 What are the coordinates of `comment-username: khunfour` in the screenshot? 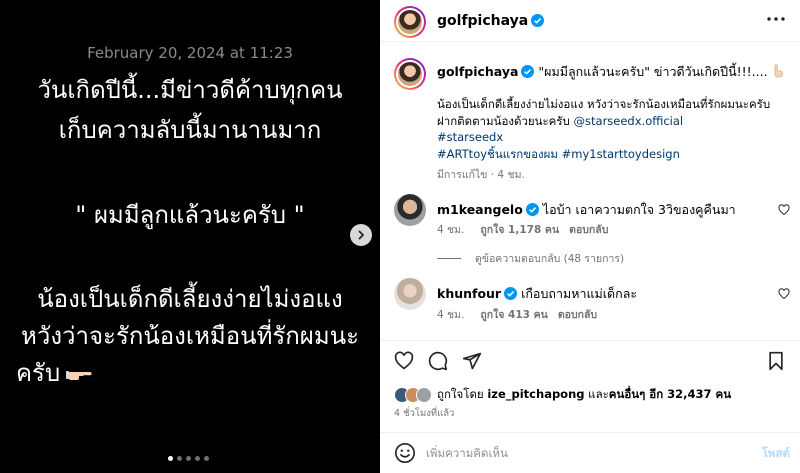 It's located at (469, 293).